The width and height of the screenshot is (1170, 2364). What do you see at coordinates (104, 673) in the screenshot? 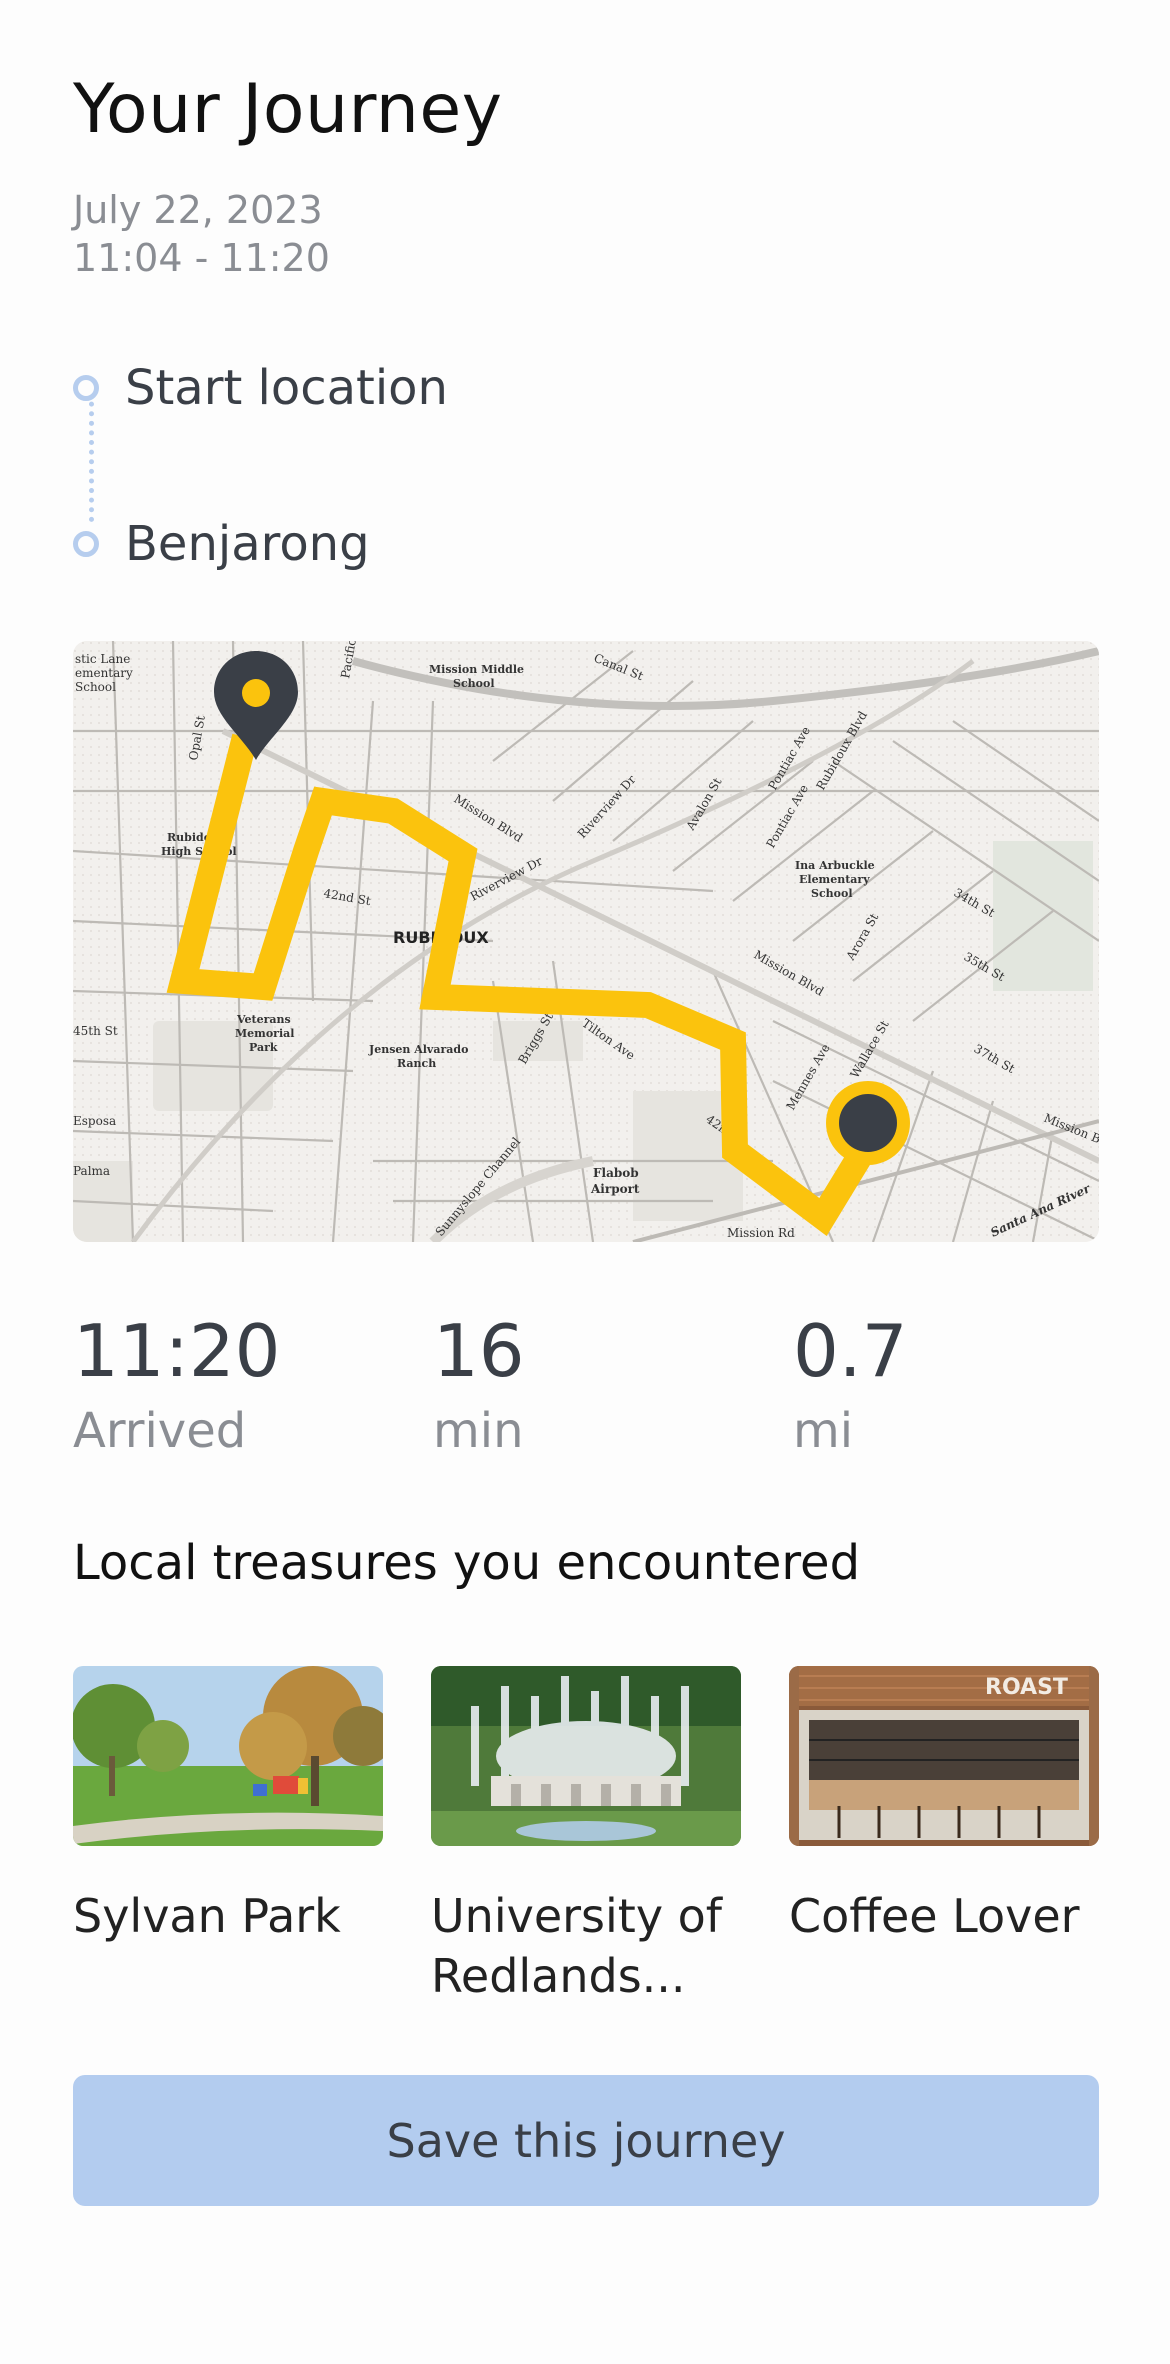
I see `svg-text: ementary` at bounding box center [104, 673].